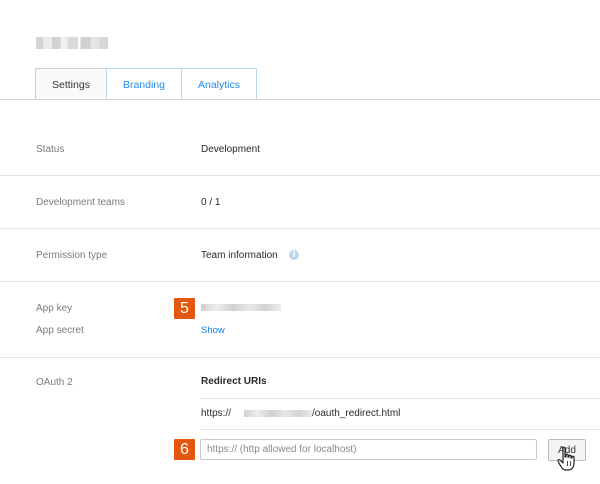 The image size is (600, 484). What do you see at coordinates (50, 149) in the screenshot?
I see `status-label: Status` at bounding box center [50, 149].